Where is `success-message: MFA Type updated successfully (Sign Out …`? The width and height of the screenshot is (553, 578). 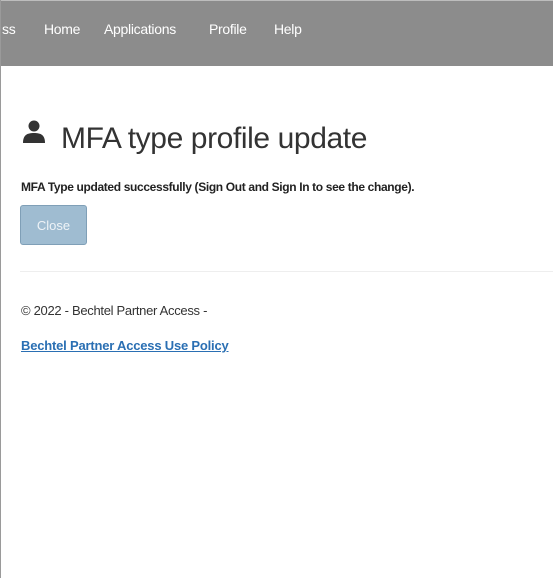
success-message: MFA Type updated successfully (Sign Out … is located at coordinates (218, 187).